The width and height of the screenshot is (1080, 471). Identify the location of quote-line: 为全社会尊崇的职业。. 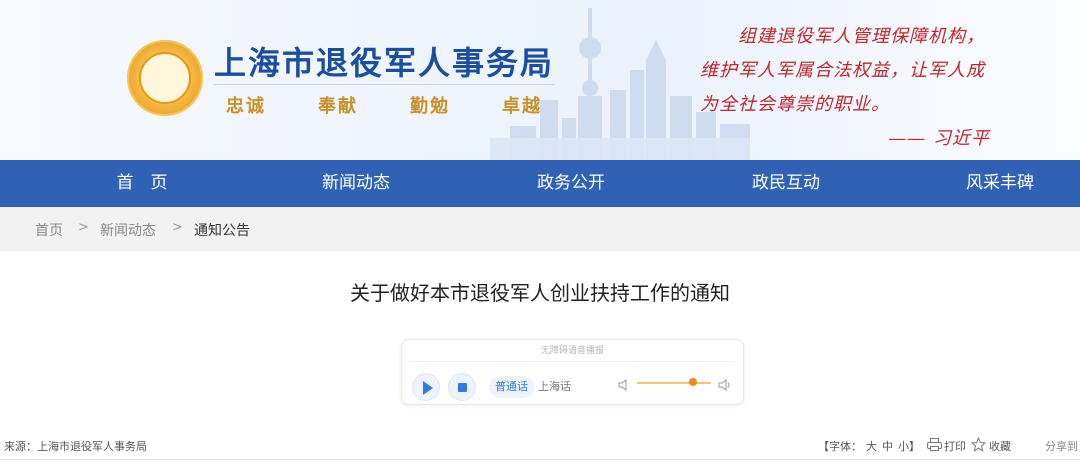
(795, 104).